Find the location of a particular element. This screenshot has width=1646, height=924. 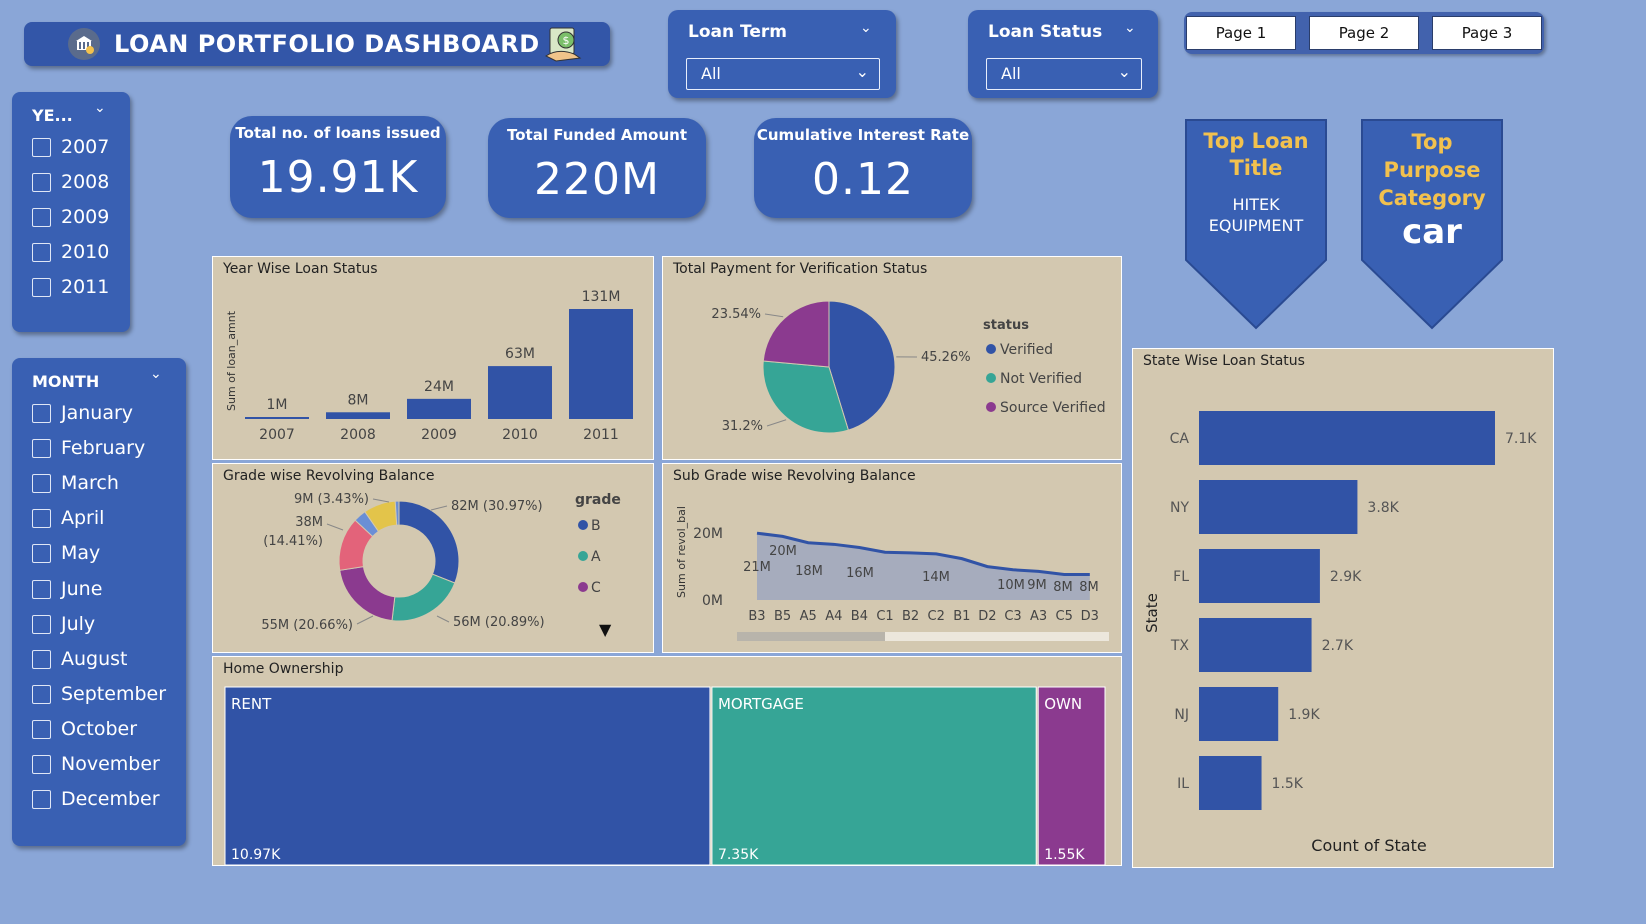

month-option: March is located at coordinates (75, 483).